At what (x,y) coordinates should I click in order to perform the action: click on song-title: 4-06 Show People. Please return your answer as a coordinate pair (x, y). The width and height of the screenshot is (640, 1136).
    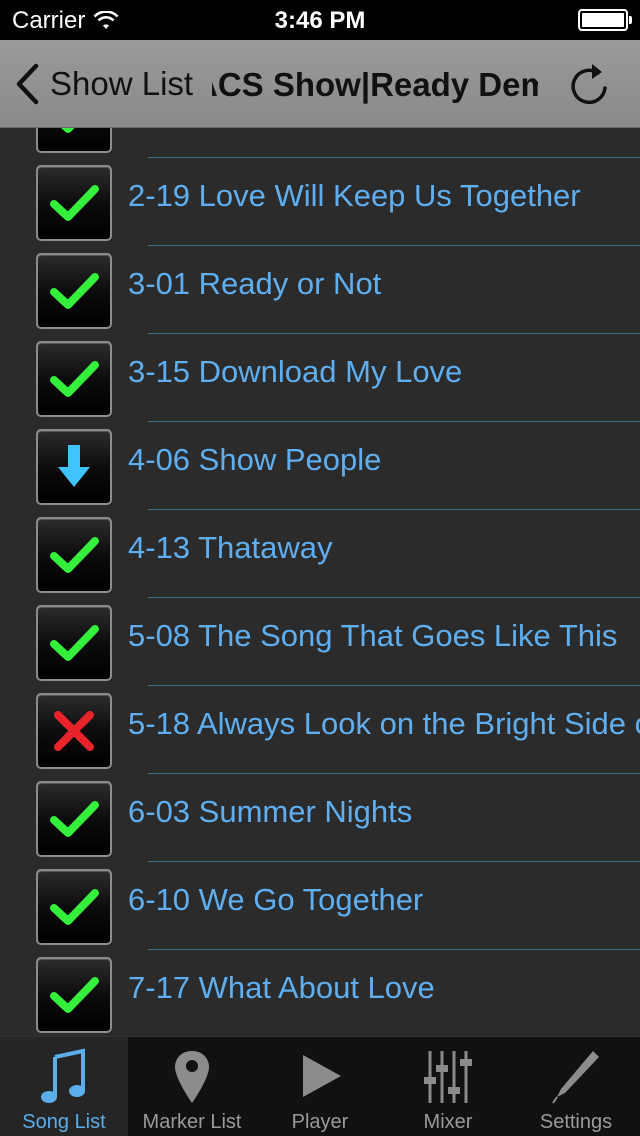
    Looking at the image, I should click on (255, 459).